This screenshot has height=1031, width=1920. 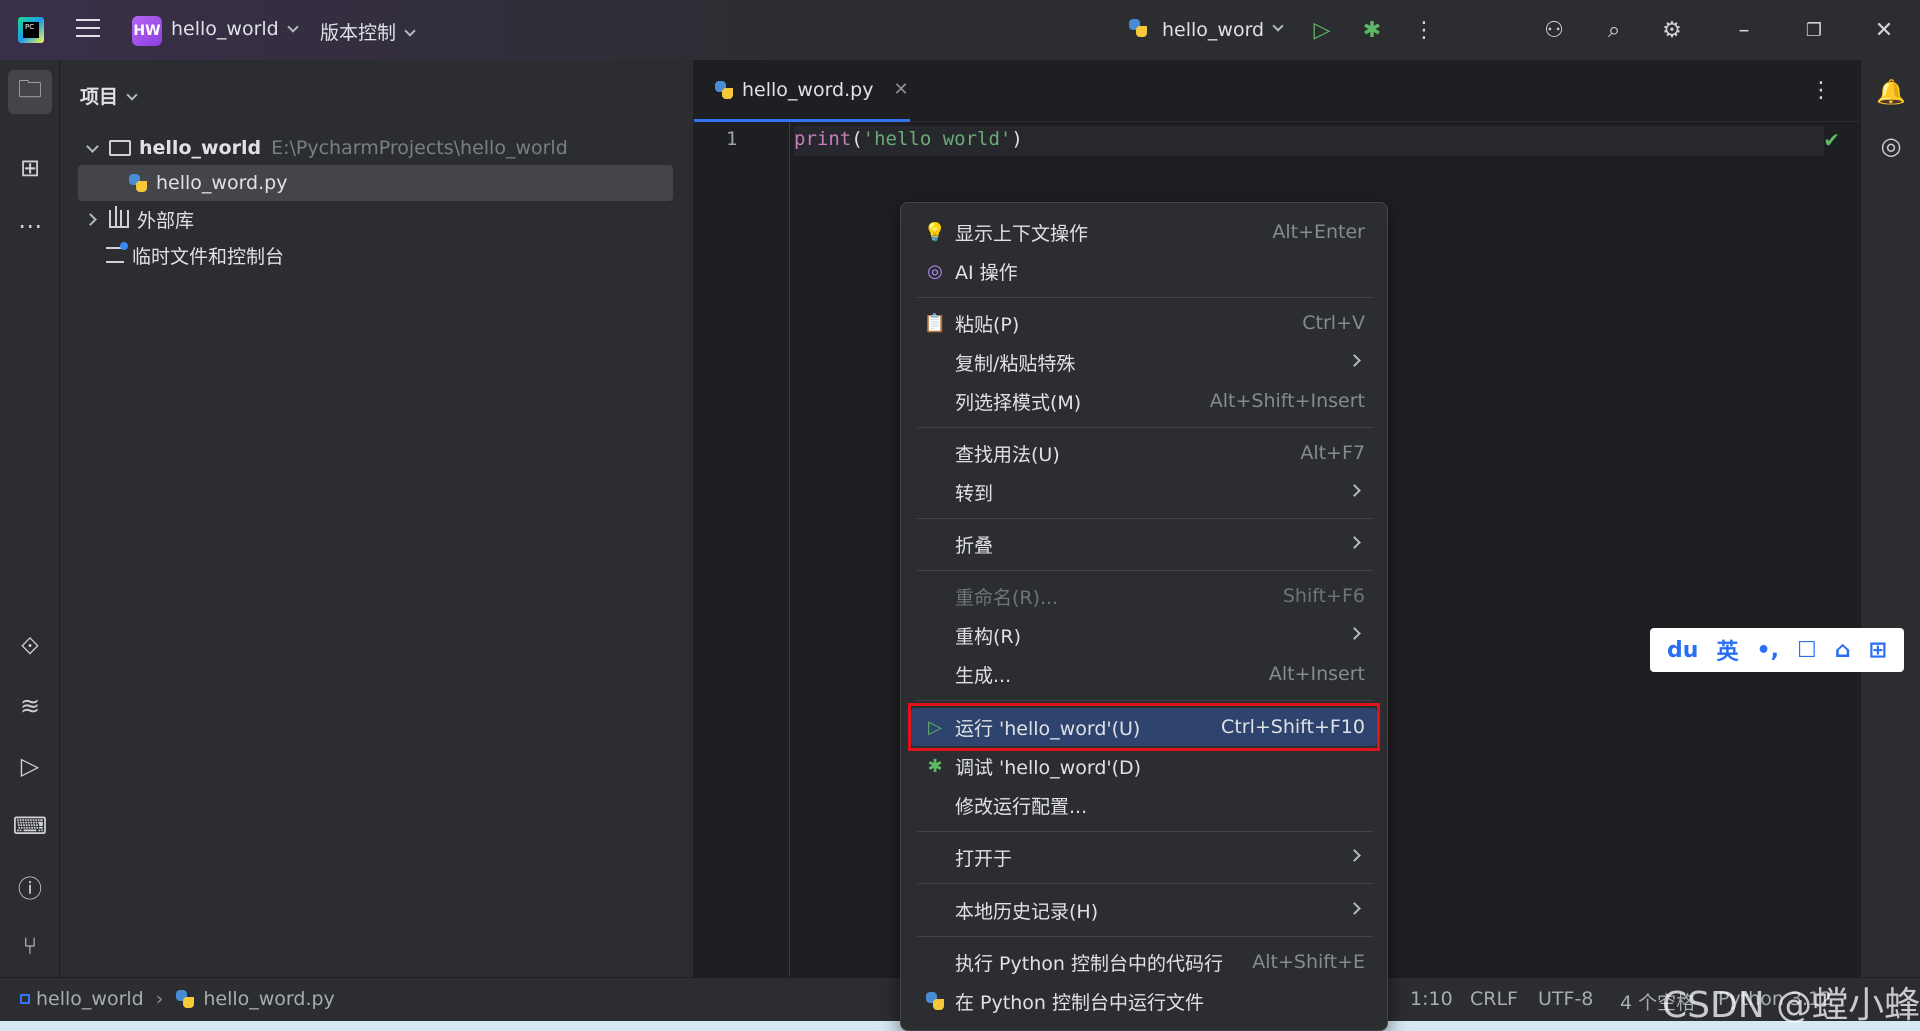 I want to click on vcs-label: 版本控制, so click(x=358, y=33).